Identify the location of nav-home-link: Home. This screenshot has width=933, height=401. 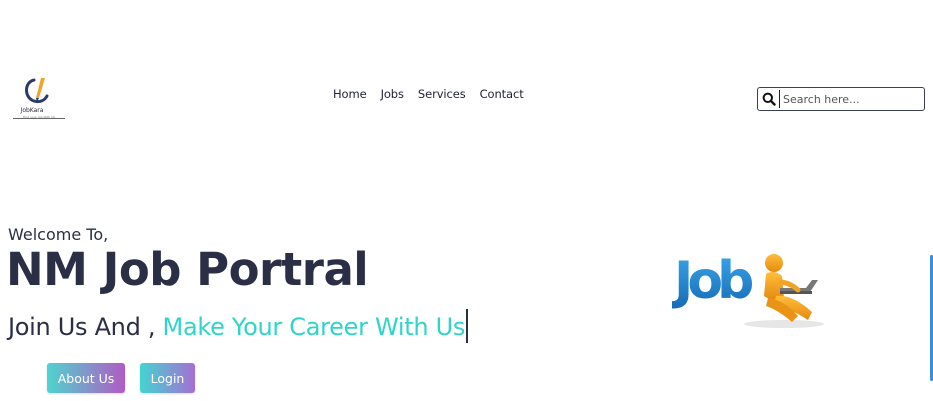
(350, 94).